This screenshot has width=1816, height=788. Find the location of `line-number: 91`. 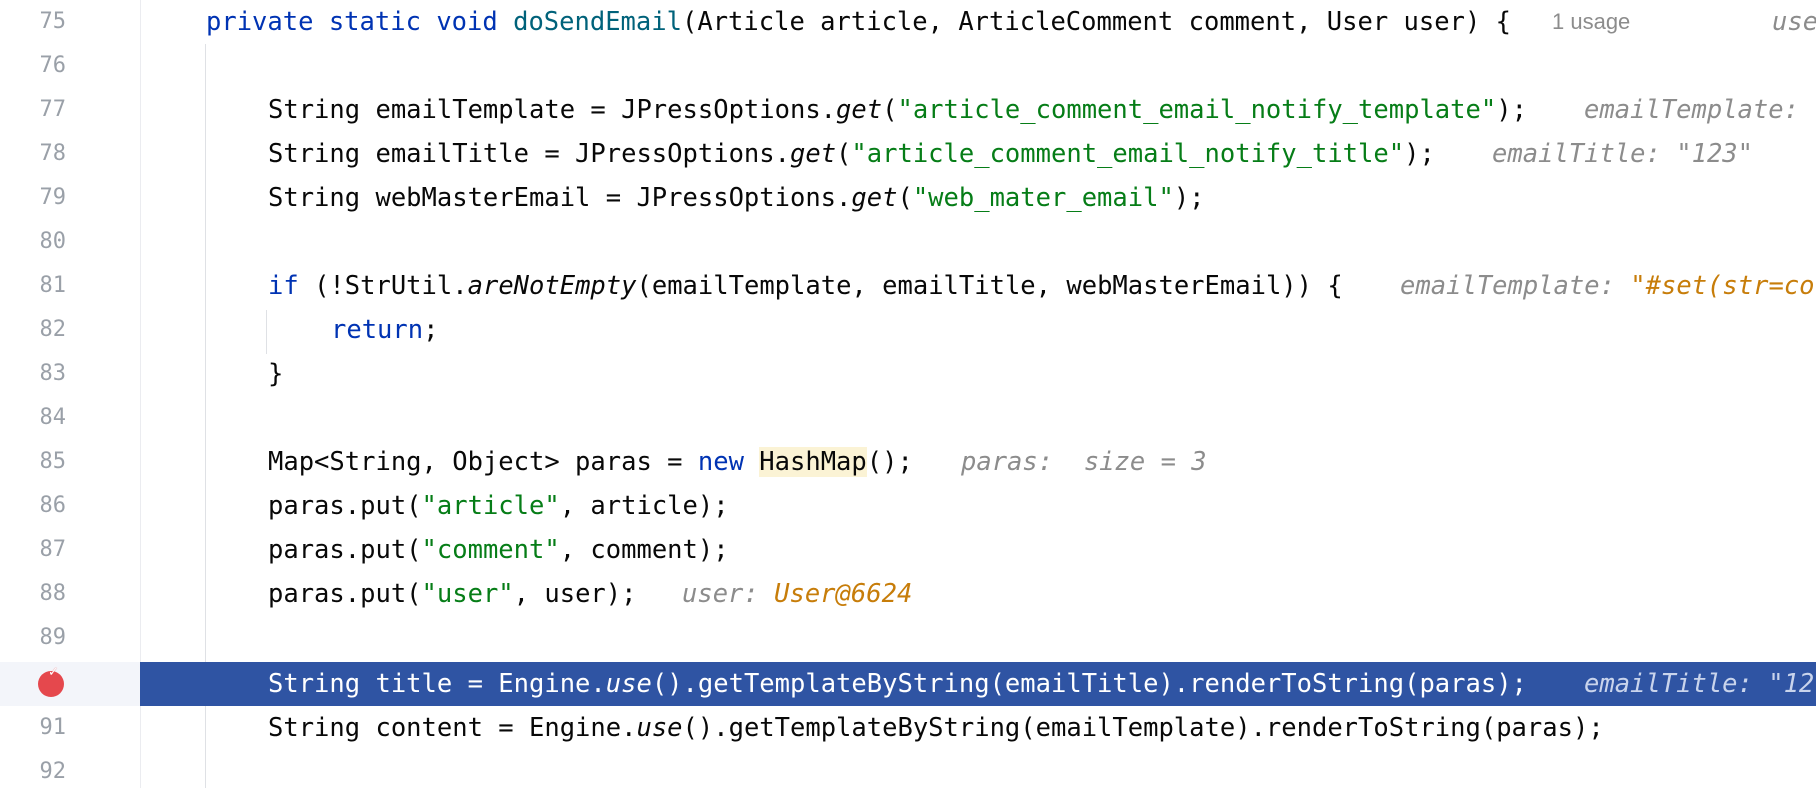

line-number: 91 is located at coordinates (53, 727).